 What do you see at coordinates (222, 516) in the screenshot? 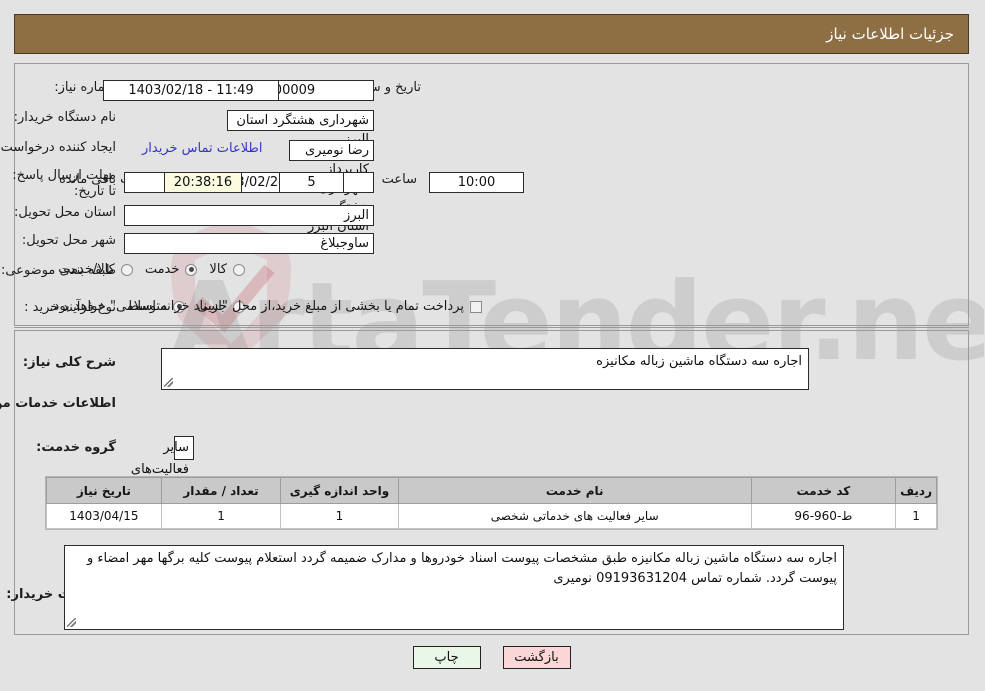
I see `cell-quantity: 1` at bounding box center [222, 516].